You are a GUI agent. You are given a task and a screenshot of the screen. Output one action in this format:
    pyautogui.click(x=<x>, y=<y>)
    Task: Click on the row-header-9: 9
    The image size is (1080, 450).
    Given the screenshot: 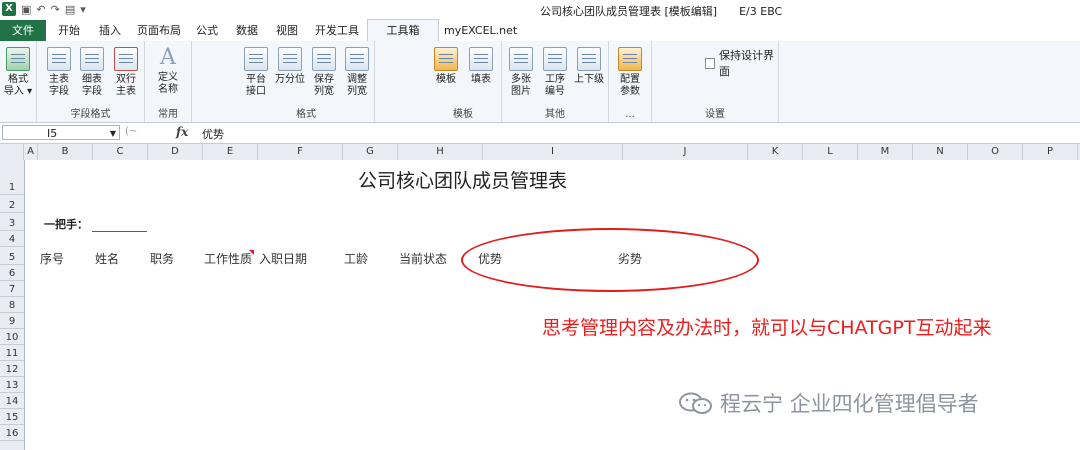 What is the action you would take?
    pyautogui.click(x=12, y=321)
    